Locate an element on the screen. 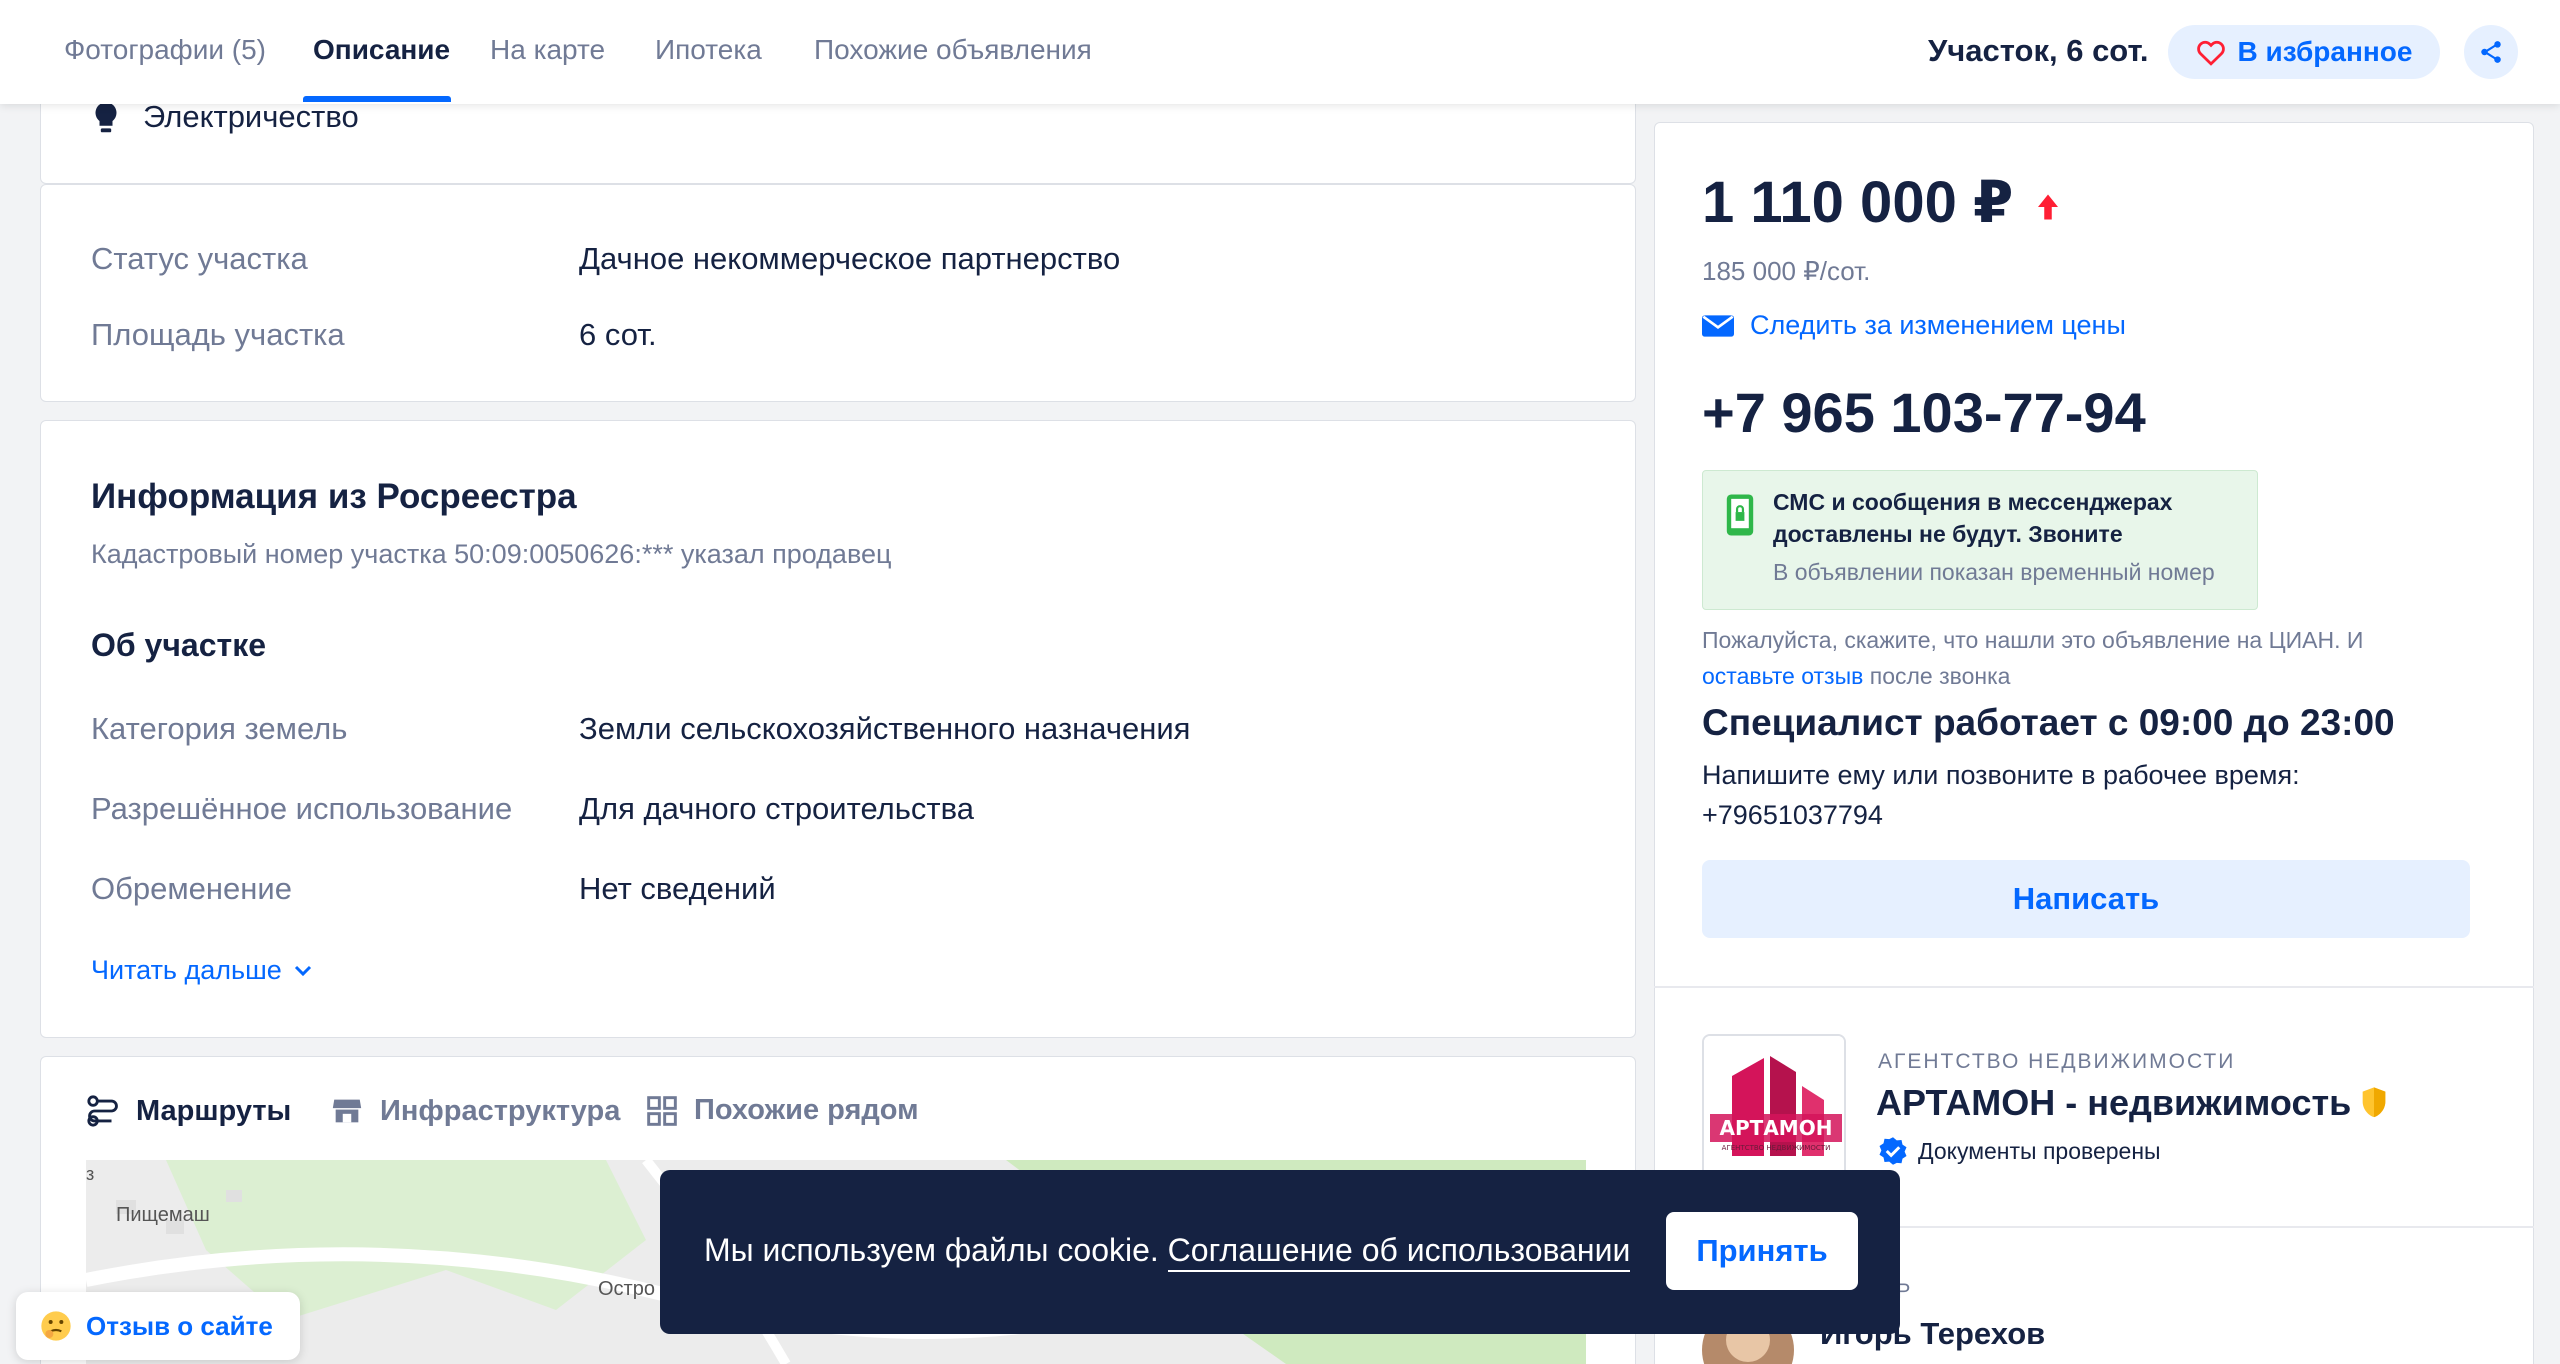  documents-verified: Документы проверены is located at coordinates (2019, 1151).